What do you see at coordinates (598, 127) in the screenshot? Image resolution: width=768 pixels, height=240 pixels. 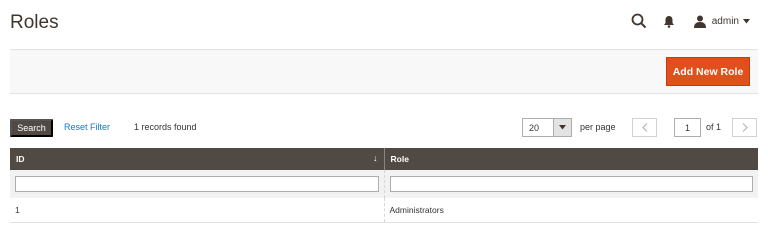 I see `per-page-label: per page` at bounding box center [598, 127].